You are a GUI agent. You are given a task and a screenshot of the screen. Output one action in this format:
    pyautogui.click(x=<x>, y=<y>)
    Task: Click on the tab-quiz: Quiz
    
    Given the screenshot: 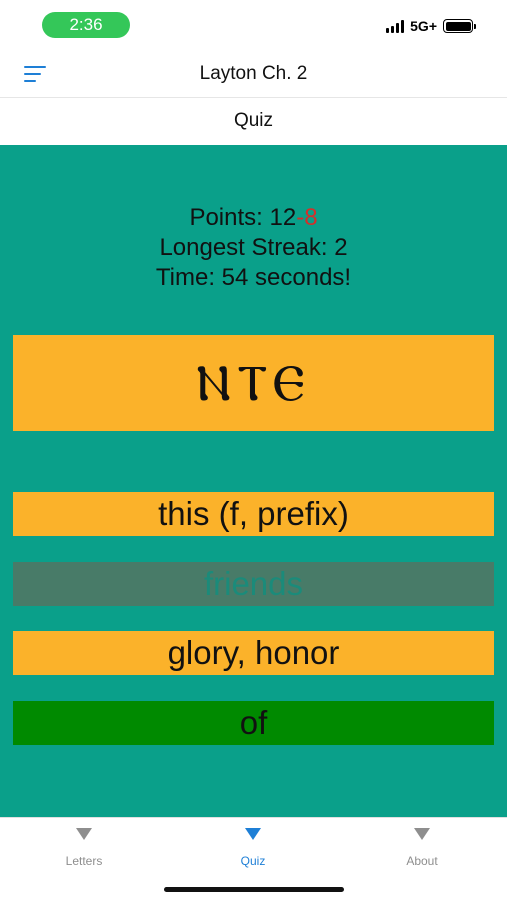 What is the action you would take?
    pyautogui.click(x=253, y=848)
    